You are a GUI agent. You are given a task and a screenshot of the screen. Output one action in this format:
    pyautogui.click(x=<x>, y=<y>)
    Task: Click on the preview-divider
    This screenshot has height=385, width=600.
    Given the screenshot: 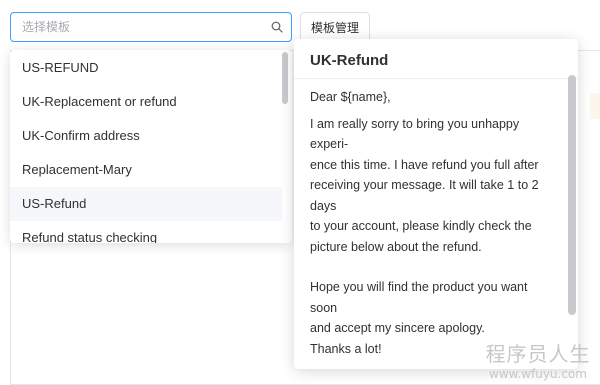 What is the action you would take?
    pyautogui.click(x=436, y=78)
    